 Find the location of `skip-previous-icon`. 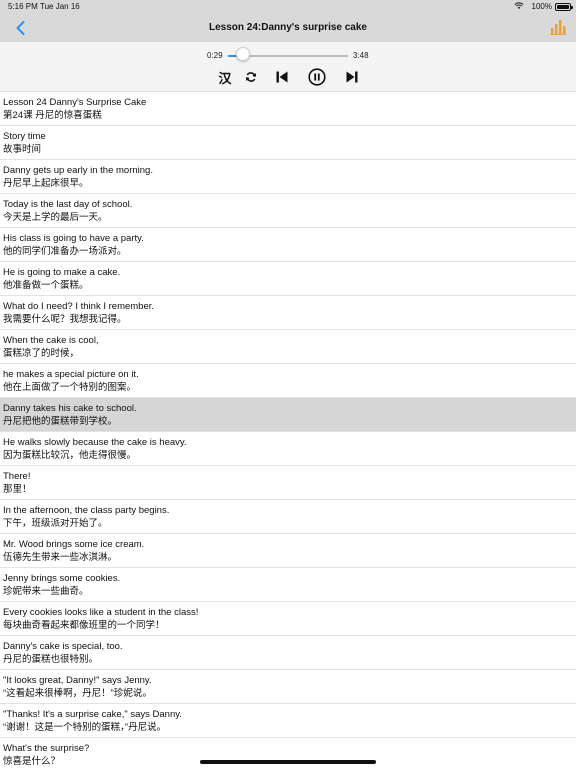

skip-previous-icon is located at coordinates (282, 77).